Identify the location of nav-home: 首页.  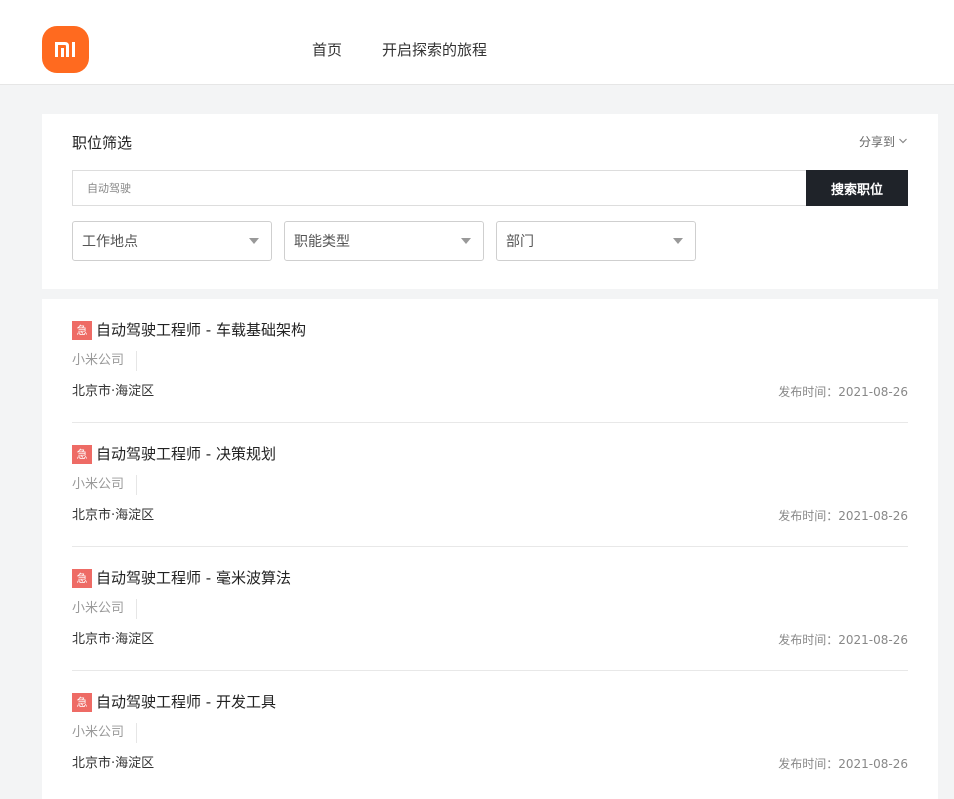
(327, 50).